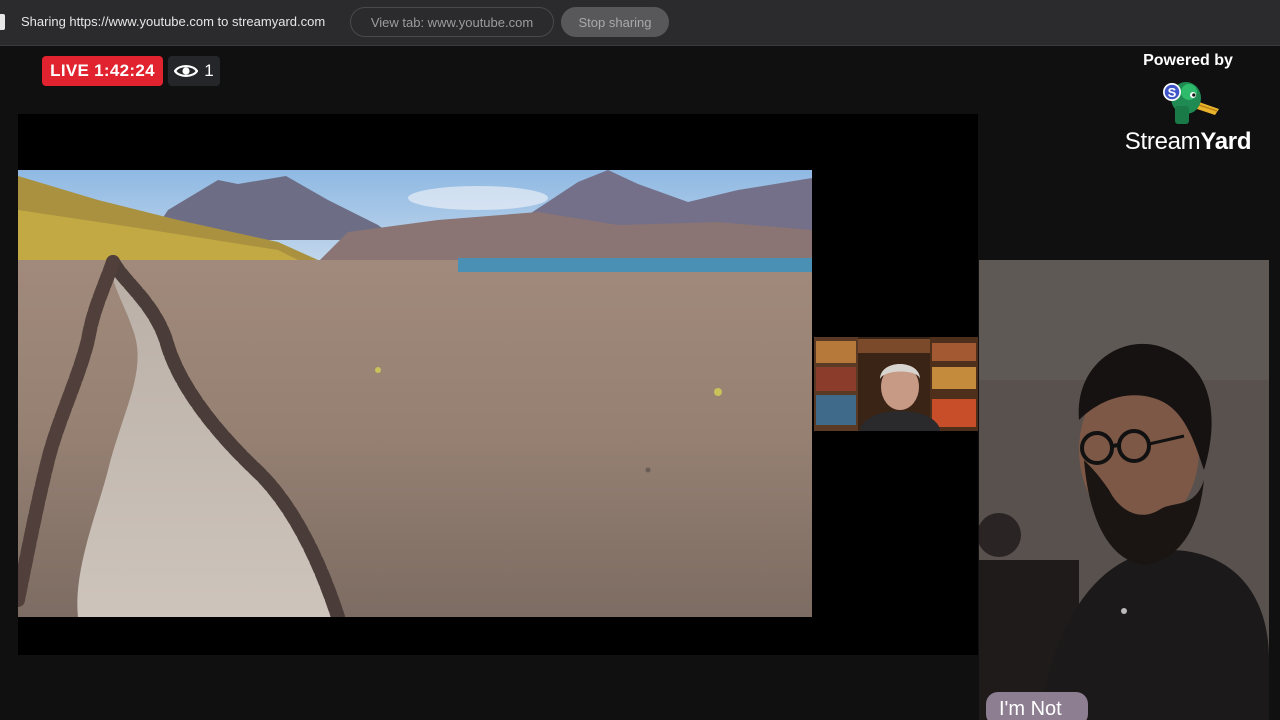  Describe the element at coordinates (1162, 141) in the screenshot. I see `wordmark-stream: Stream` at that location.